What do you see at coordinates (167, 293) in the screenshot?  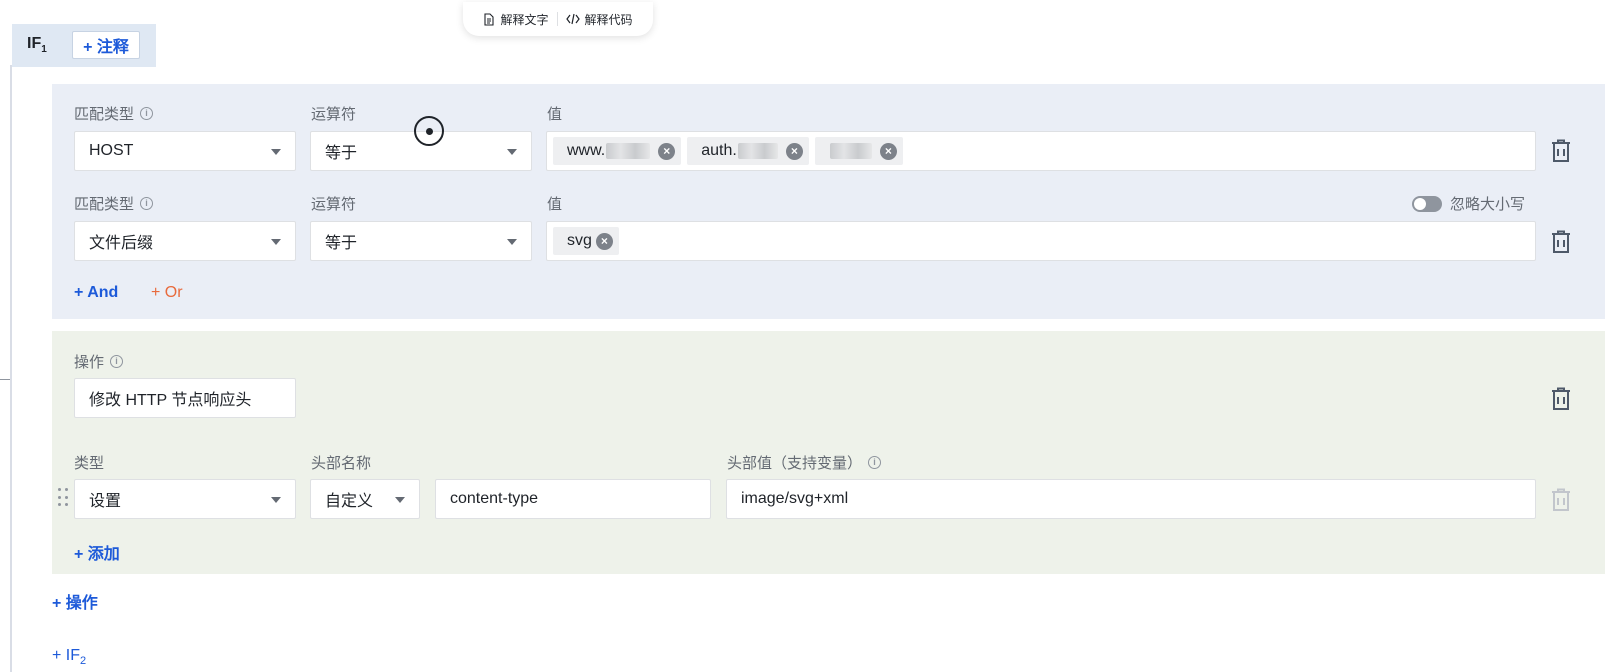 I see `add-or-condition-link: + Or` at bounding box center [167, 293].